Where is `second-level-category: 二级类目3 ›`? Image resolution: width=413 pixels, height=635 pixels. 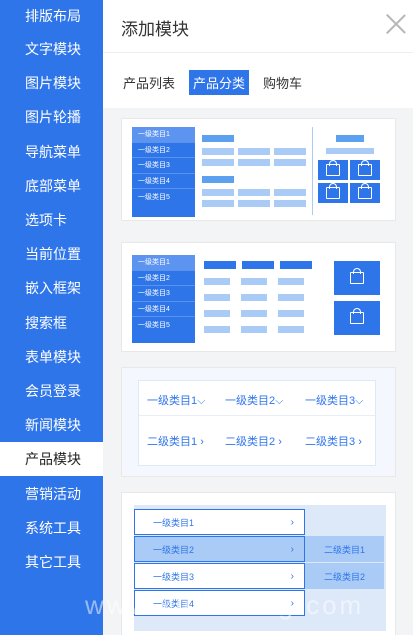 second-level-category: 二级类目3 › is located at coordinates (333, 442).